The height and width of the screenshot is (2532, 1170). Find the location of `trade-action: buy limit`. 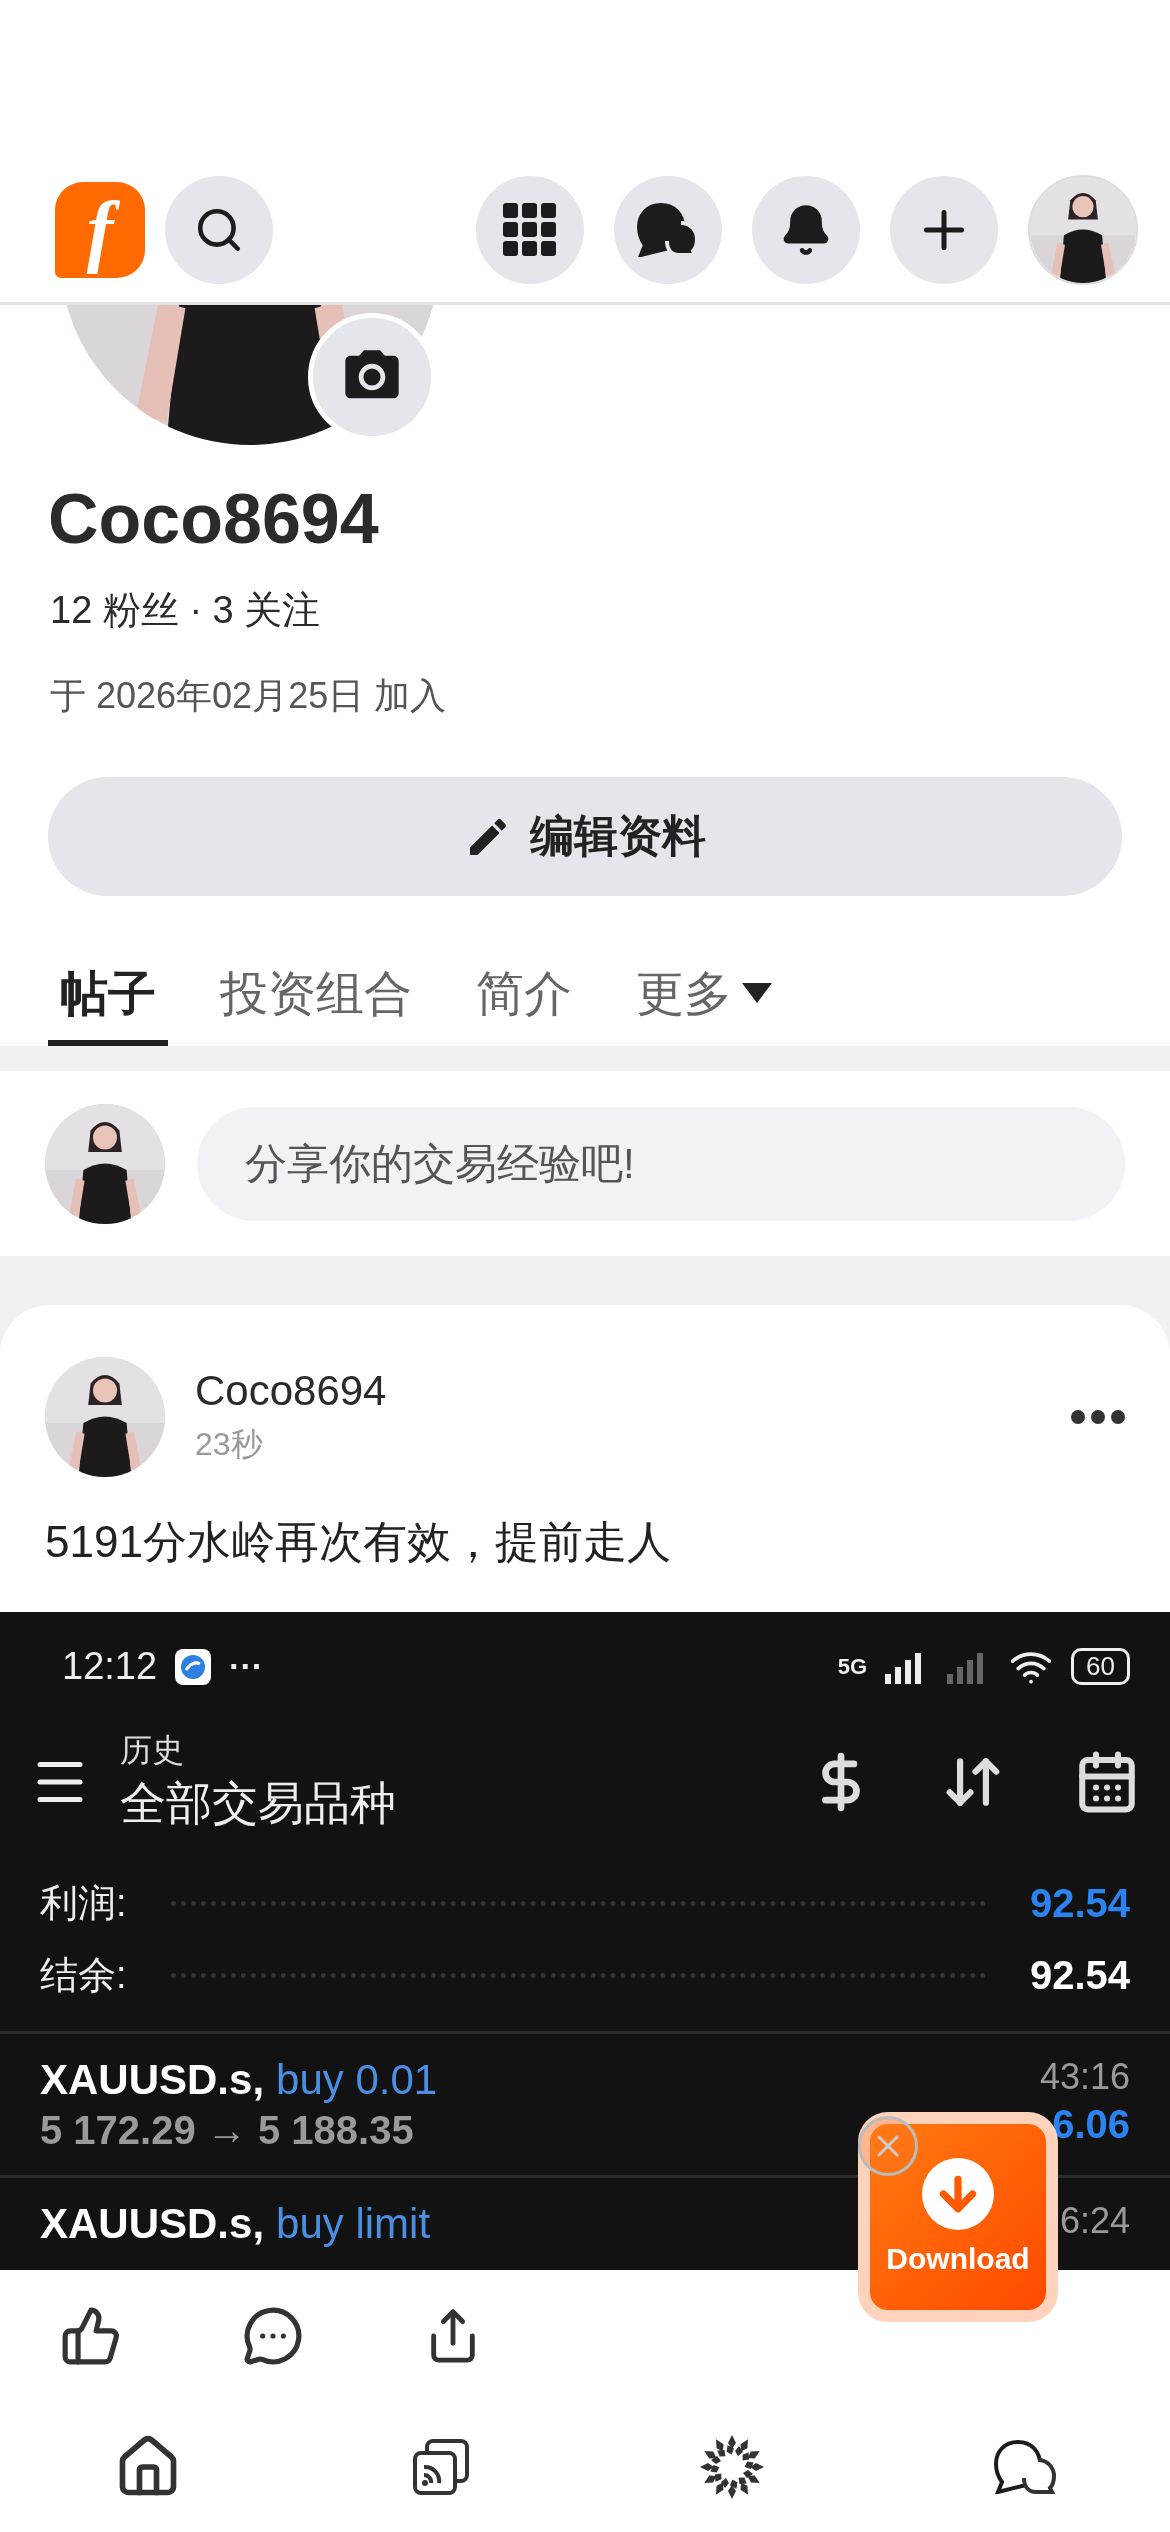

trade-action: buy limit is located at coordinates (353, 2224).